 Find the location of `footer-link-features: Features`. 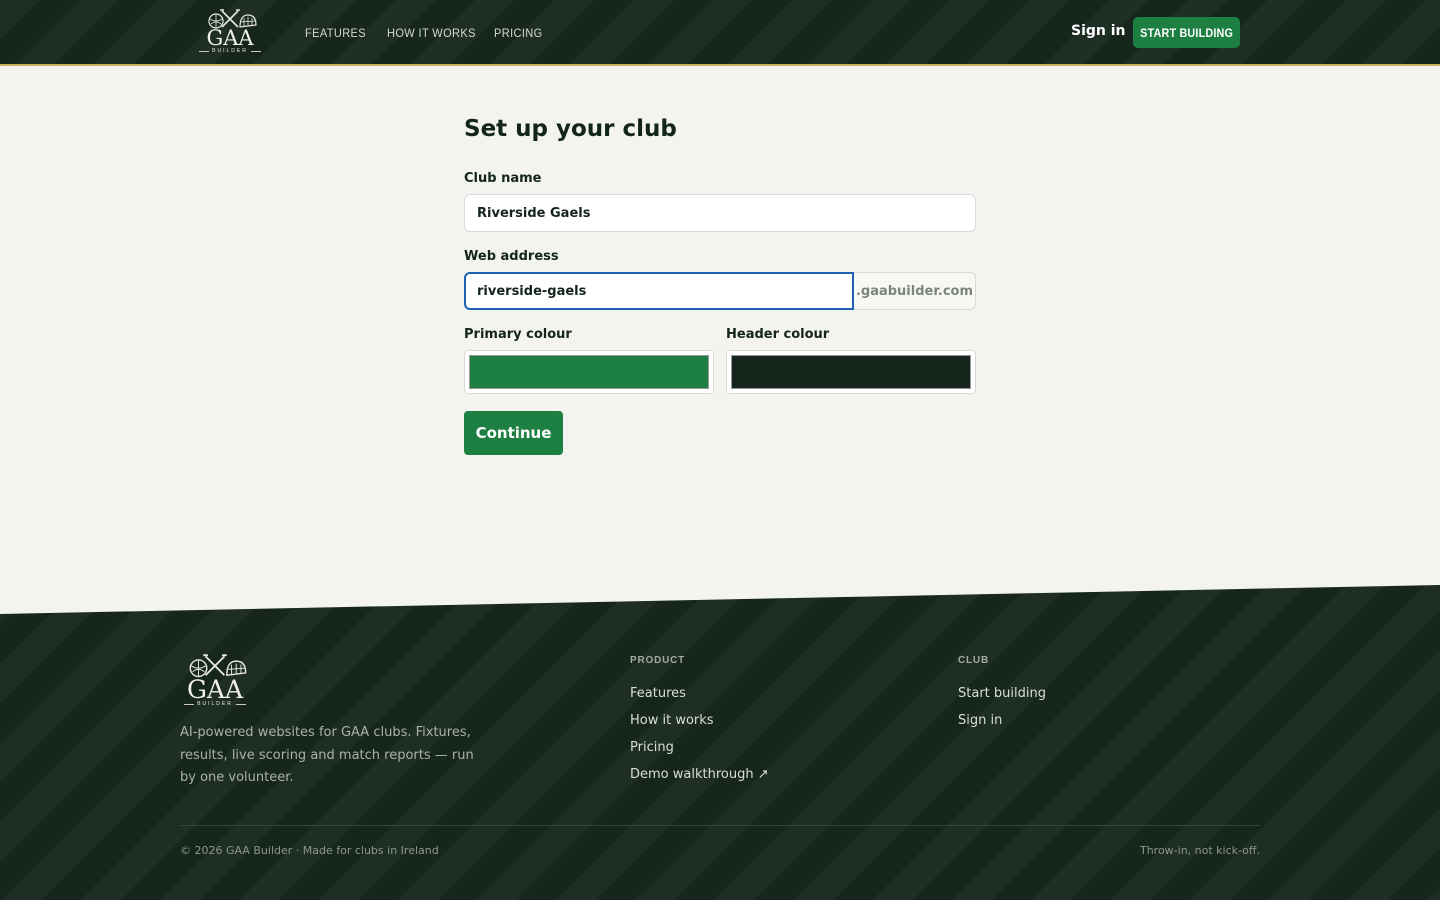

footer-link-features: Features is located at coordinates (658, 693).